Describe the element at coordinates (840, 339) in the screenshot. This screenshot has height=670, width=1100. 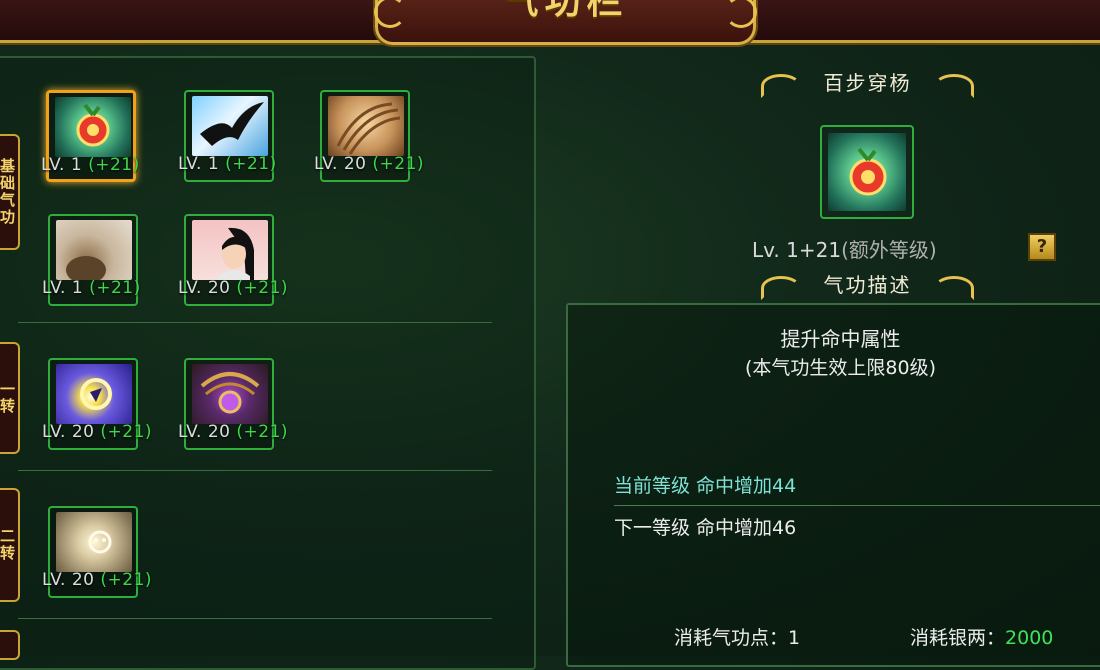
I see `description-title: 提升命中属性` at that location.